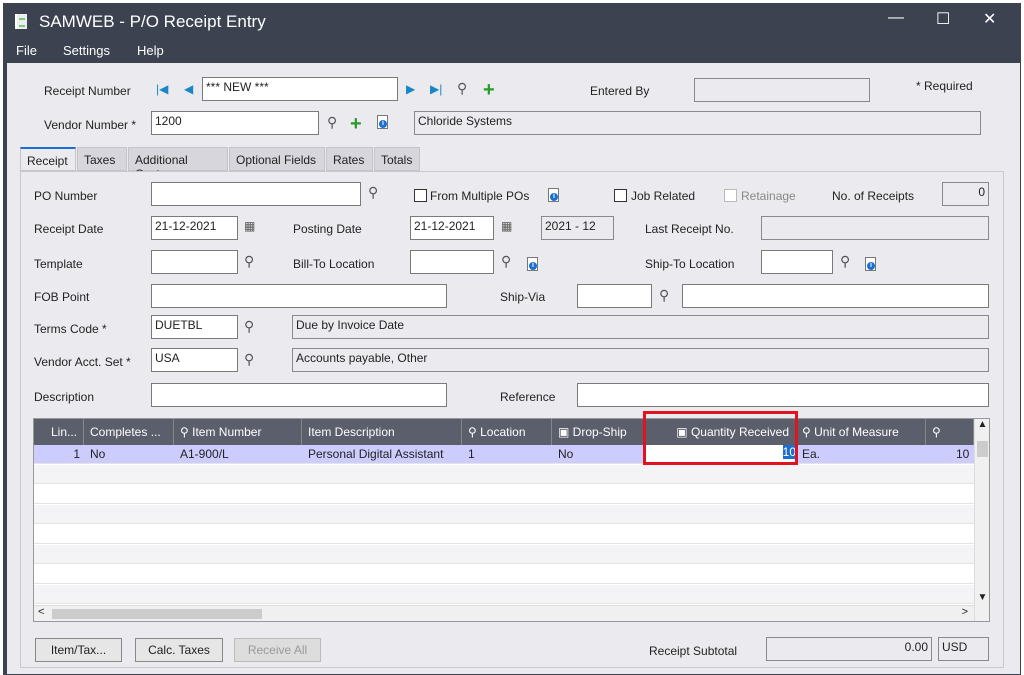 The width and height of the screenshot is (1024, 675). I want to click on close-button: ✕, so click(989, 19).